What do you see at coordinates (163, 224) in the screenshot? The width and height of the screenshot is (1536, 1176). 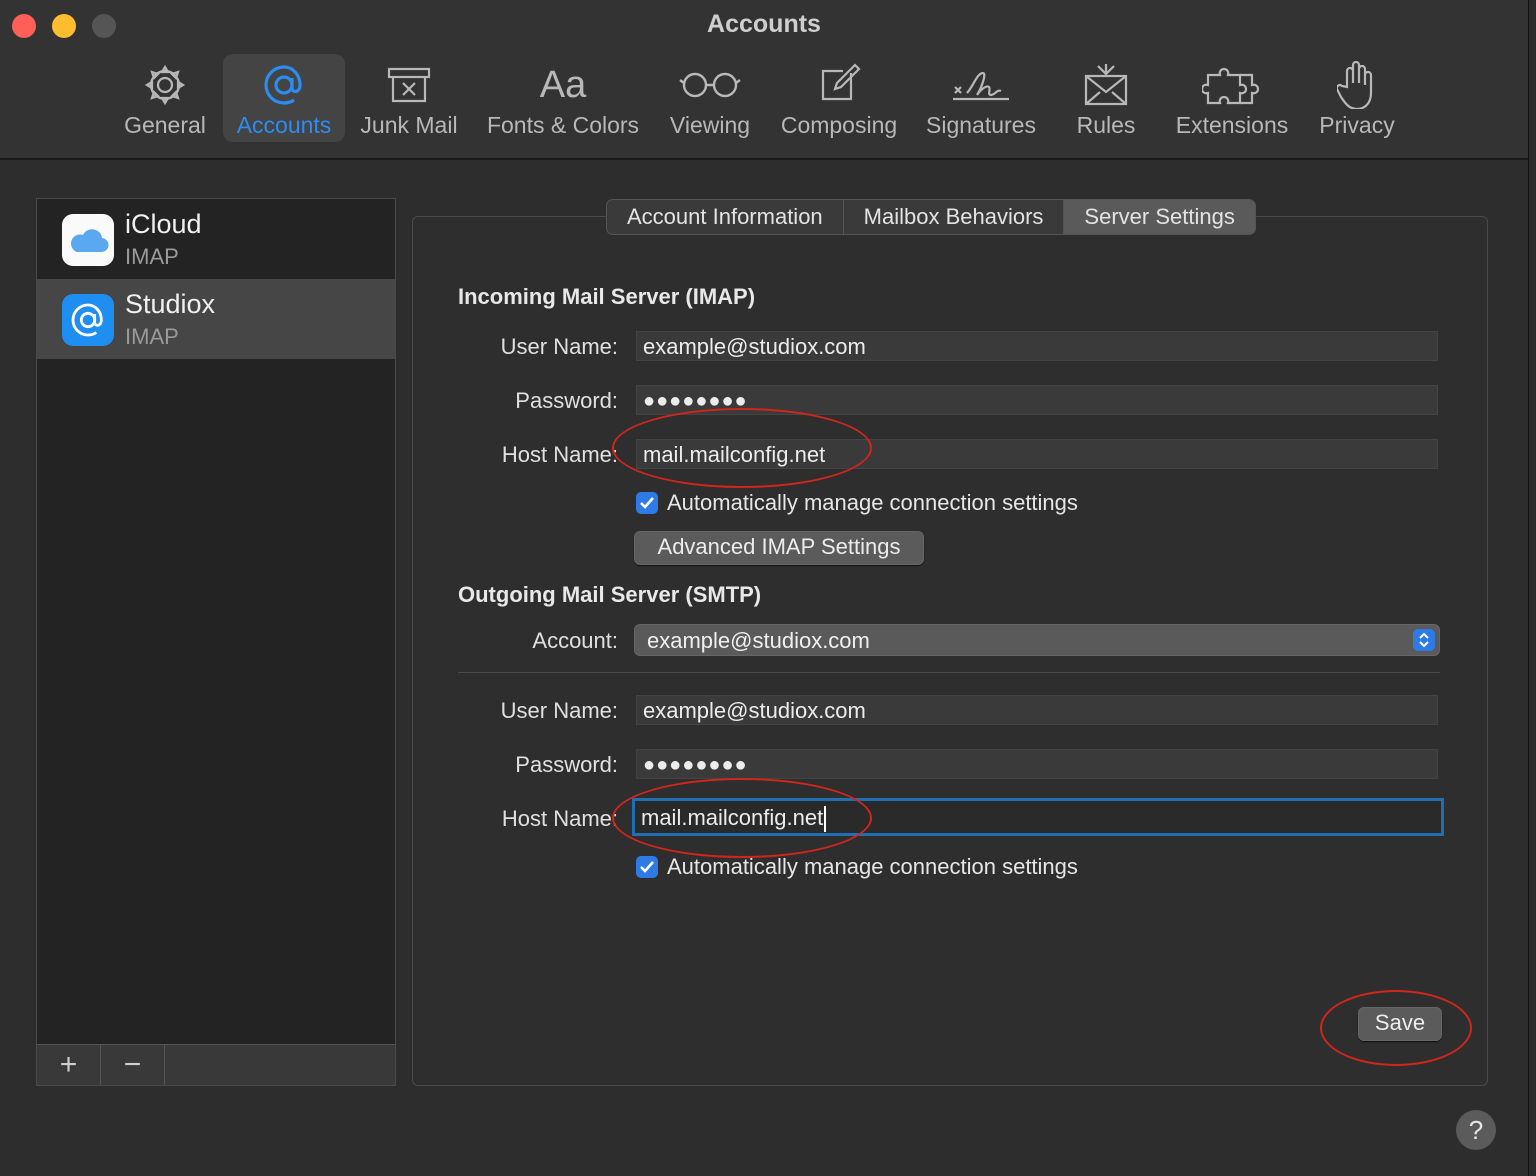 I see `account-name: iCloud` at bounding box center [163, 224].